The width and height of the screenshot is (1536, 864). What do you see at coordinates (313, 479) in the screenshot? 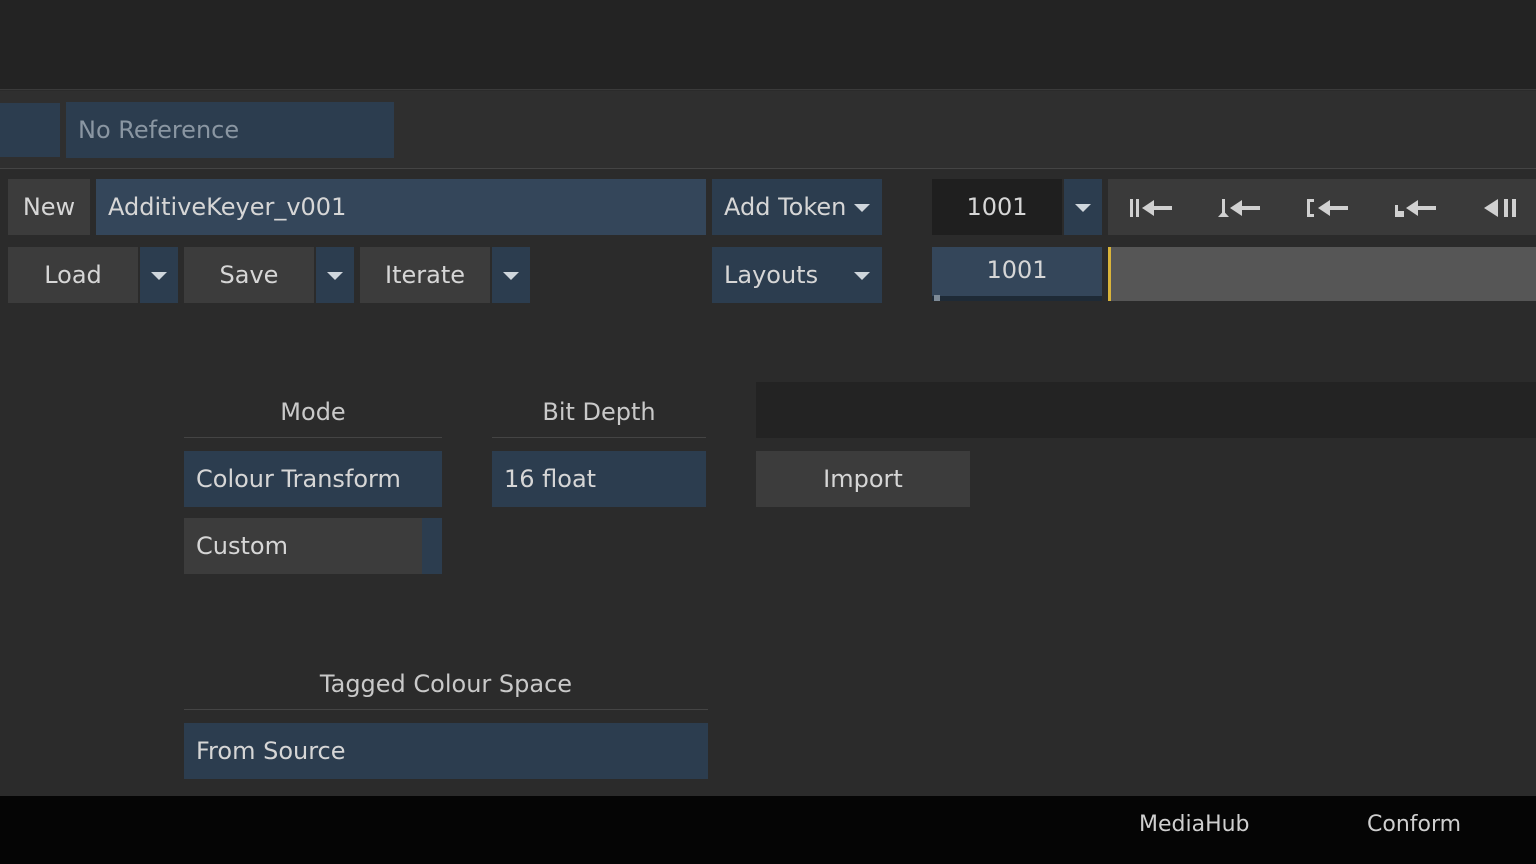
I see `mode-dropdown: Colour Transform` at bounding box center [313, 479].